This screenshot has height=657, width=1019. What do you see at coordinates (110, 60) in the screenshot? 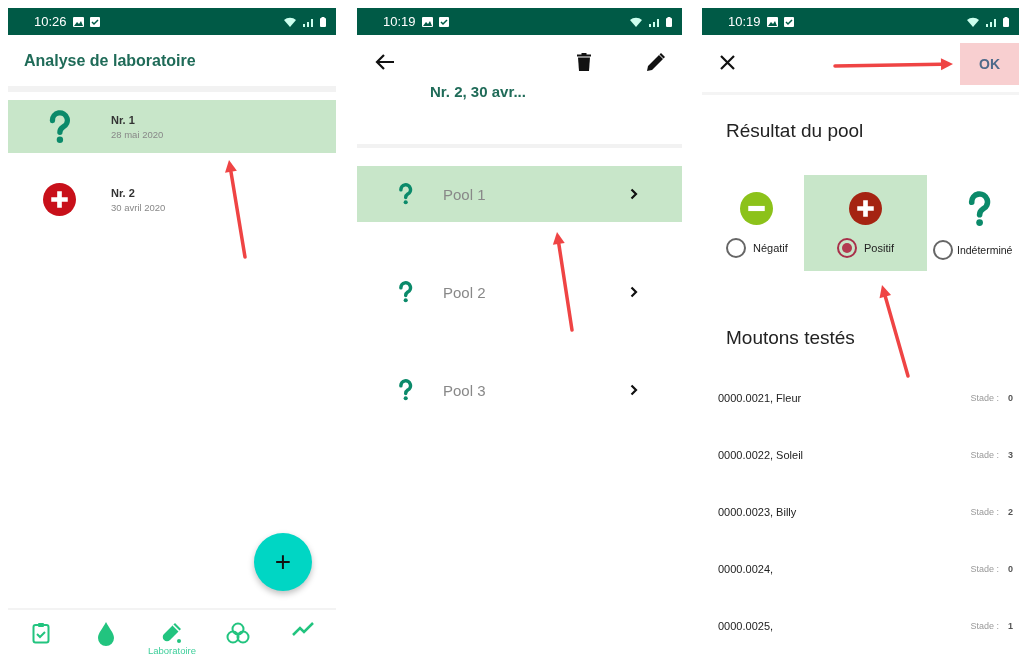
I see `screen-title: Analyse de laboratoire` at bounding box center [110, 60].